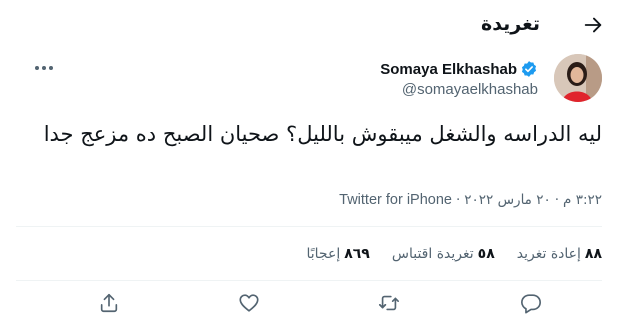  I want to click on avatar-image, so click(578, 78).